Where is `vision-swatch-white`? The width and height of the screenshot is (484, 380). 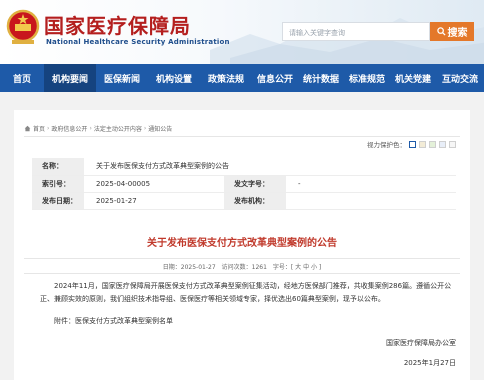 vision-swatch-white is located at coordinates (412, 144).